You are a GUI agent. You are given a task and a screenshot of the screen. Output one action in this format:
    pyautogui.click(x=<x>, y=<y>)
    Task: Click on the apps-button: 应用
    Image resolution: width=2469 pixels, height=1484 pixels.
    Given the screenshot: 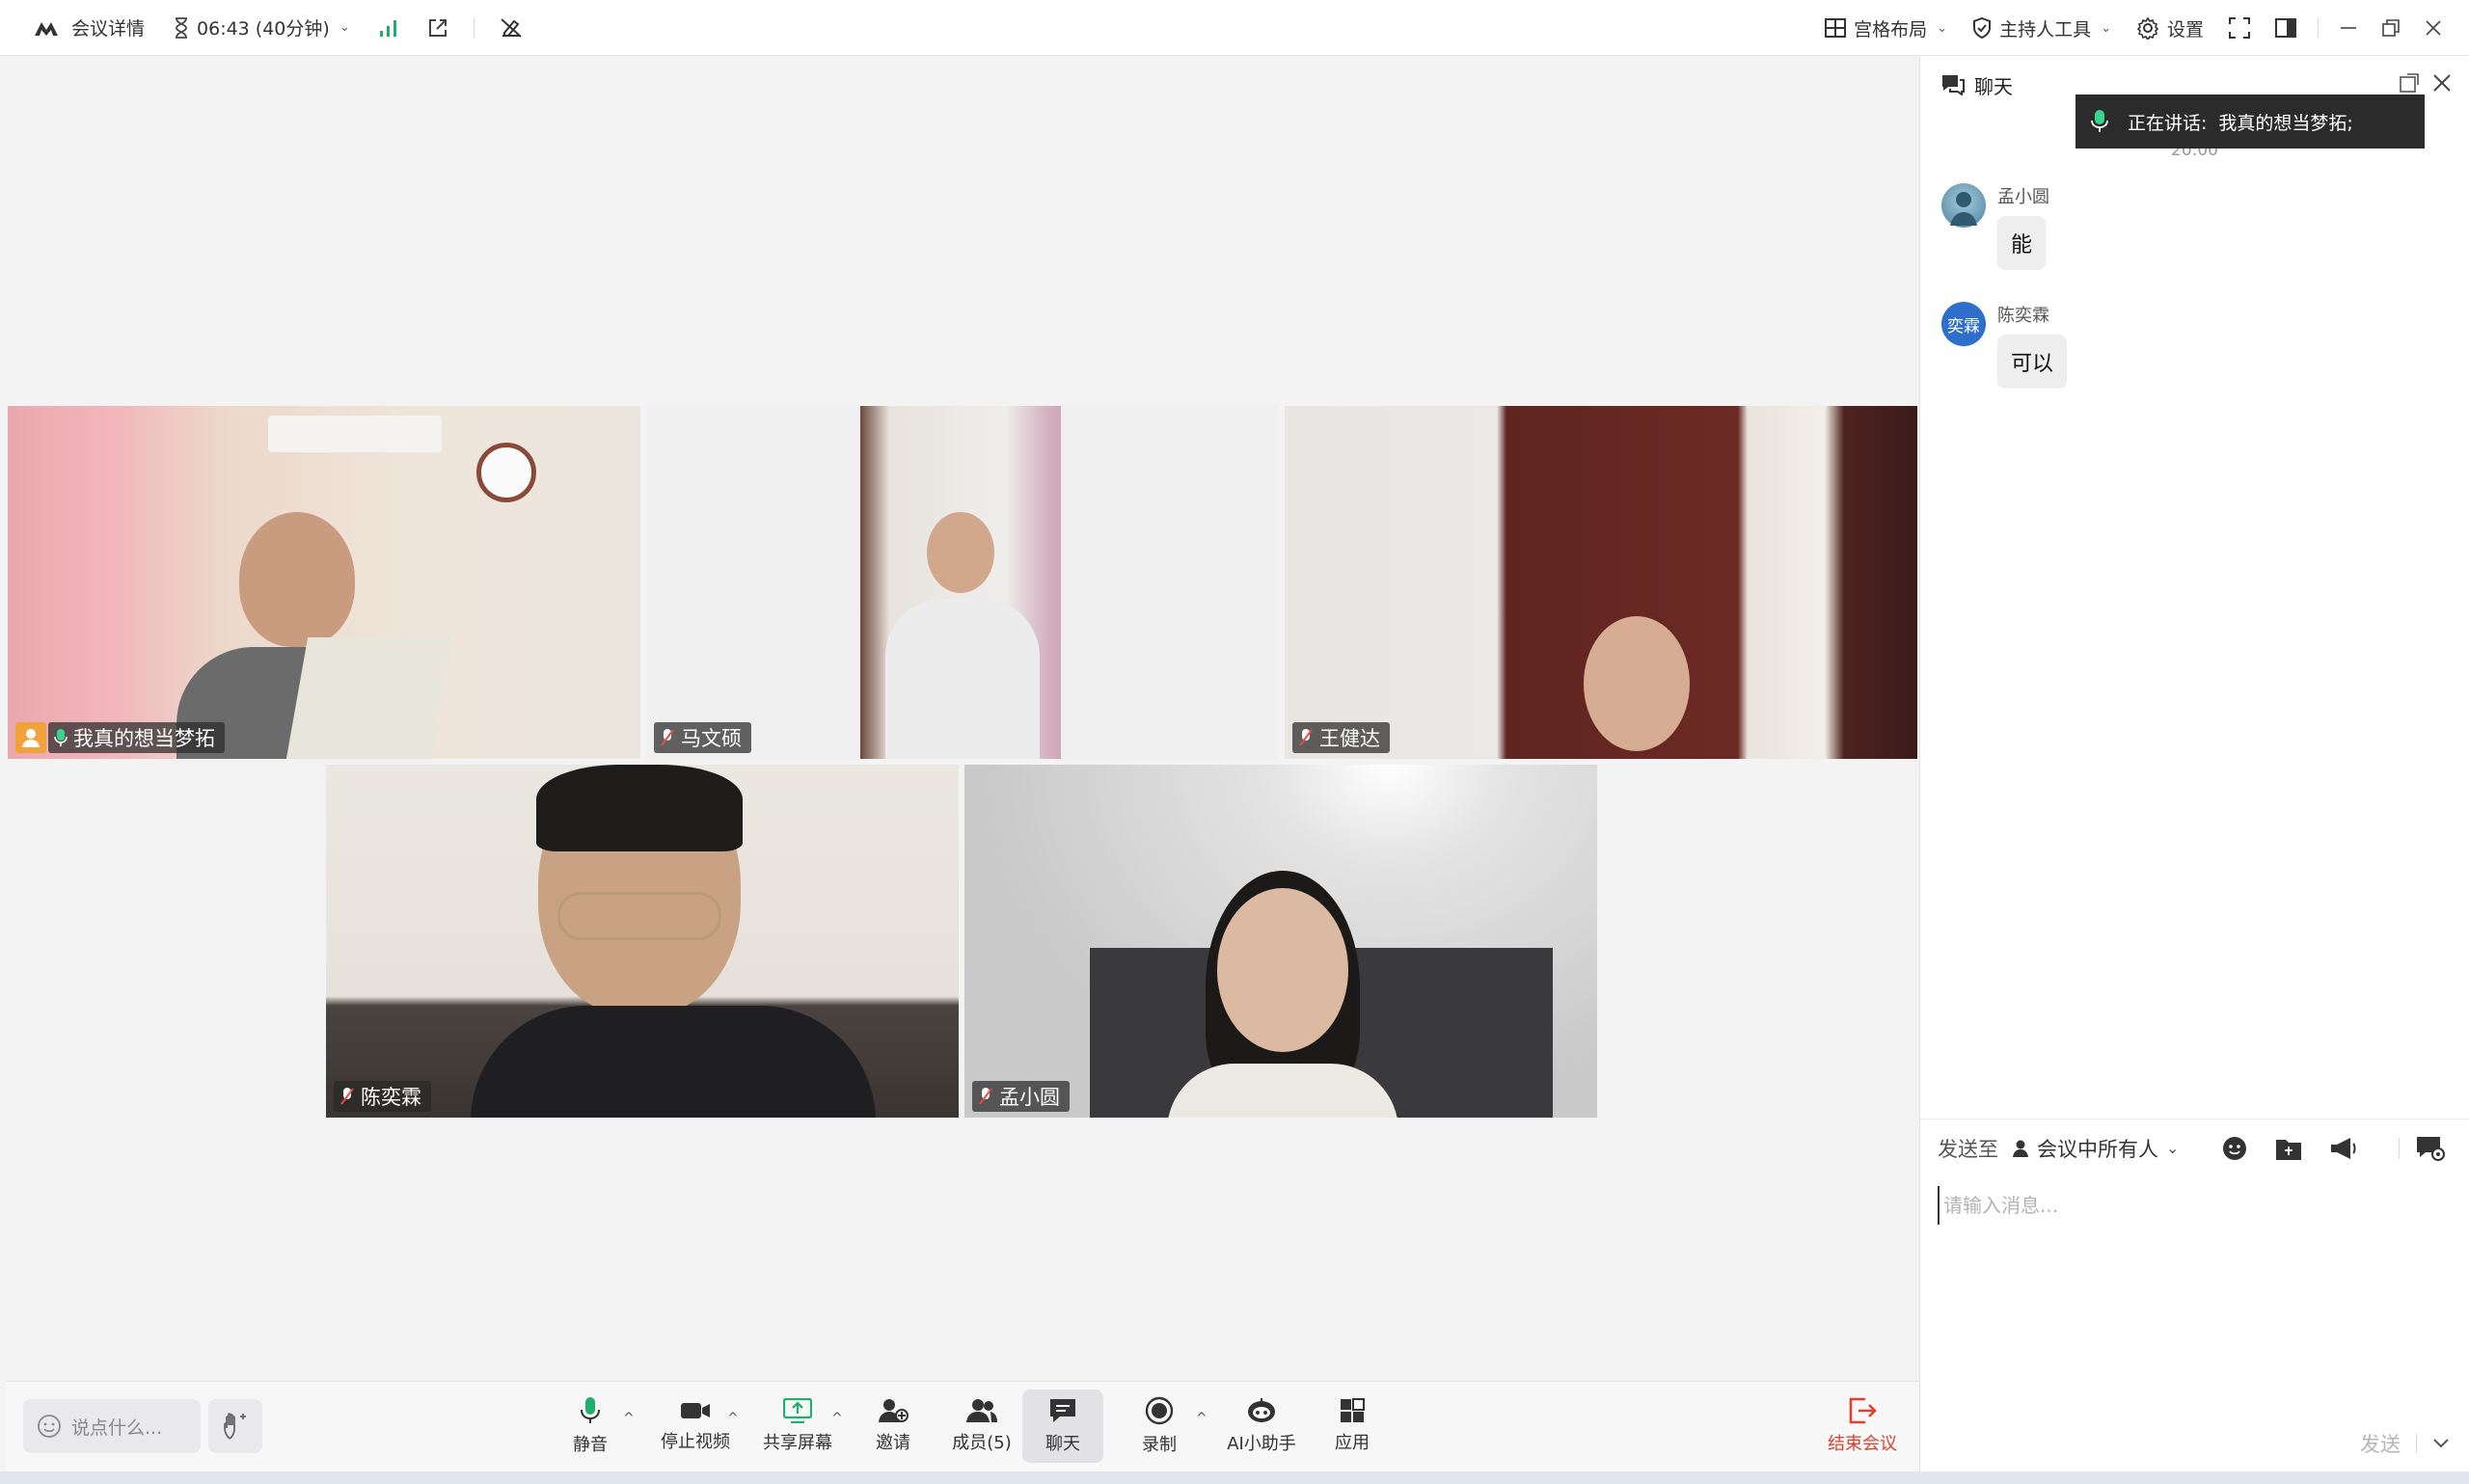 What is the action you would take?
    pyautogui.click(x=1352, y=1426)
    